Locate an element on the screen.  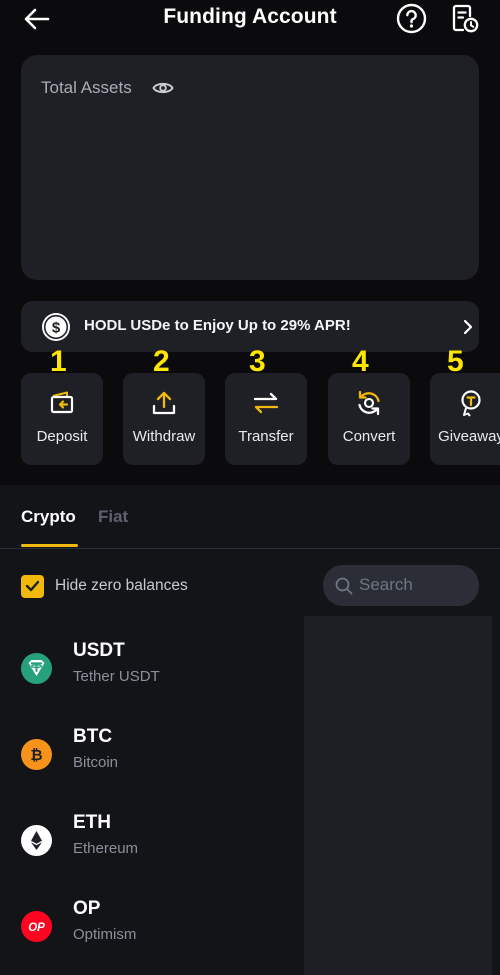
header: Funding Account is located at coordinates (250, 19).